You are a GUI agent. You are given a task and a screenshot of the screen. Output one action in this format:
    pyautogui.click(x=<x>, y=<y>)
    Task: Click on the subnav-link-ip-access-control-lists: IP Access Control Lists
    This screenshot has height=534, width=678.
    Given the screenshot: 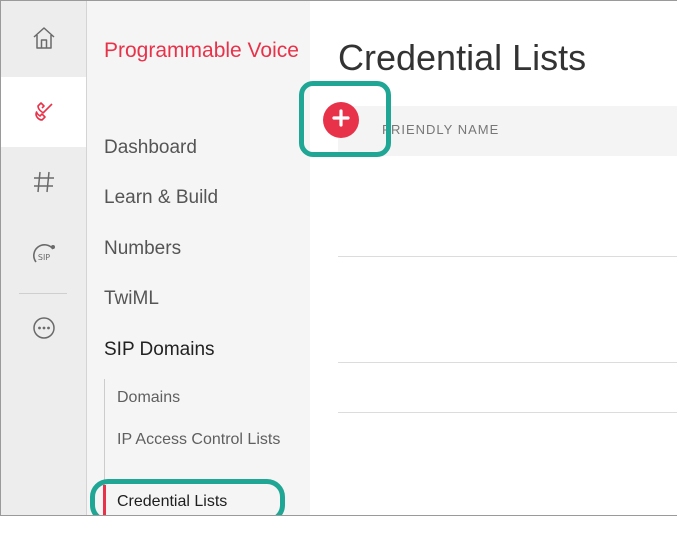 What is the action you would take?
    pyautogui.click(x=207, y=439)
    